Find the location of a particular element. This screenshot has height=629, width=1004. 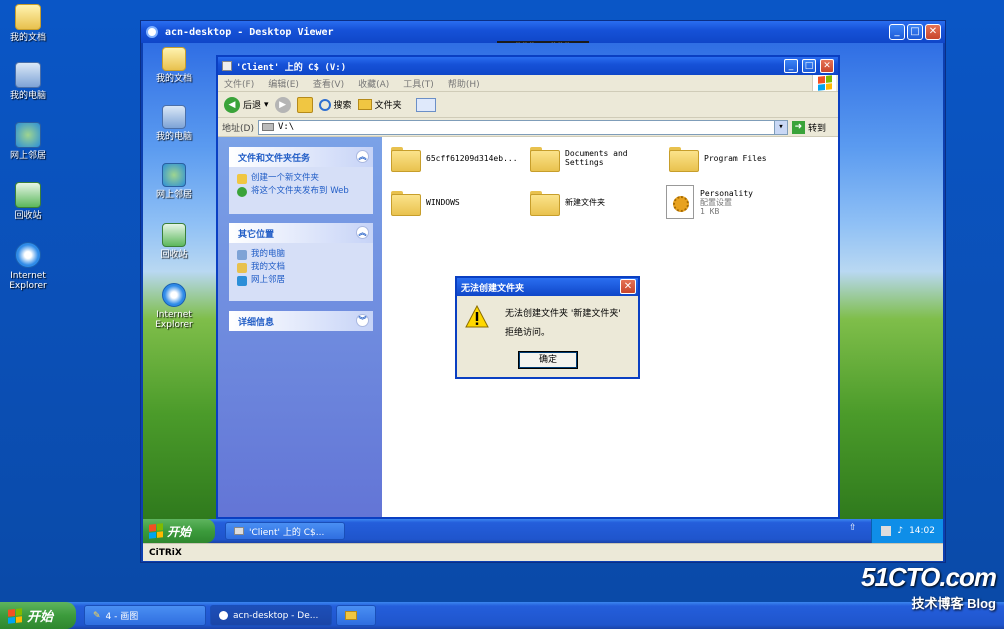

menu-help: 帮助(H) is located at coordinates (464, 83).